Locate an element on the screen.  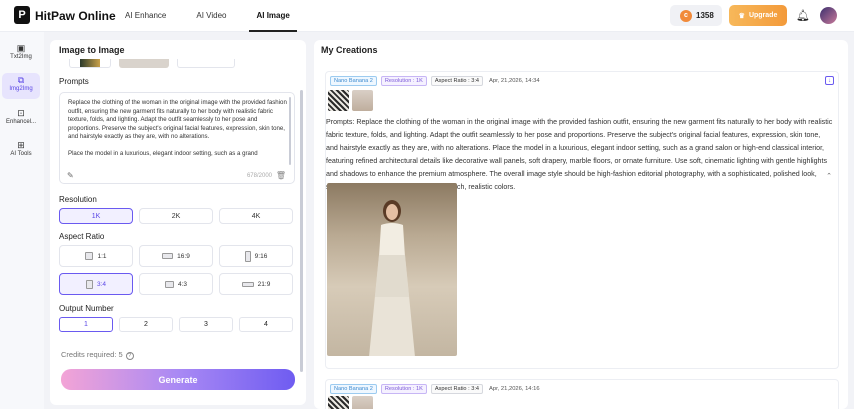
rail-item-txt2img: ▣ Txt2Img is located at coordinates (21, 54).